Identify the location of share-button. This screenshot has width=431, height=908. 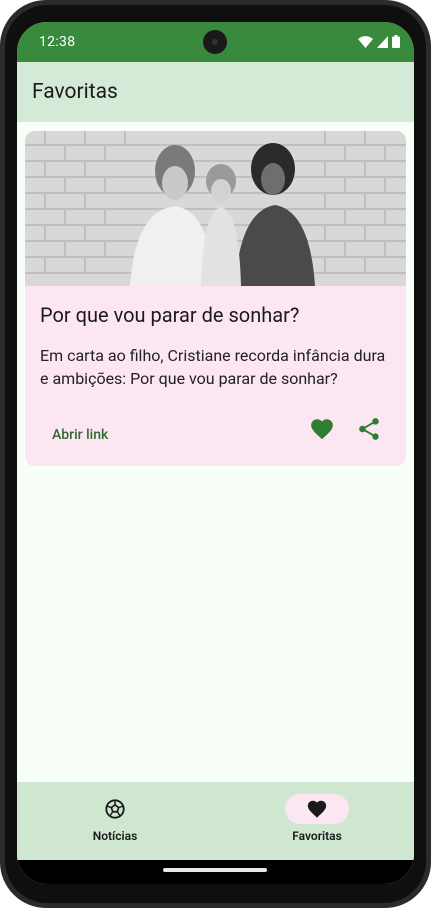
(369, 429).